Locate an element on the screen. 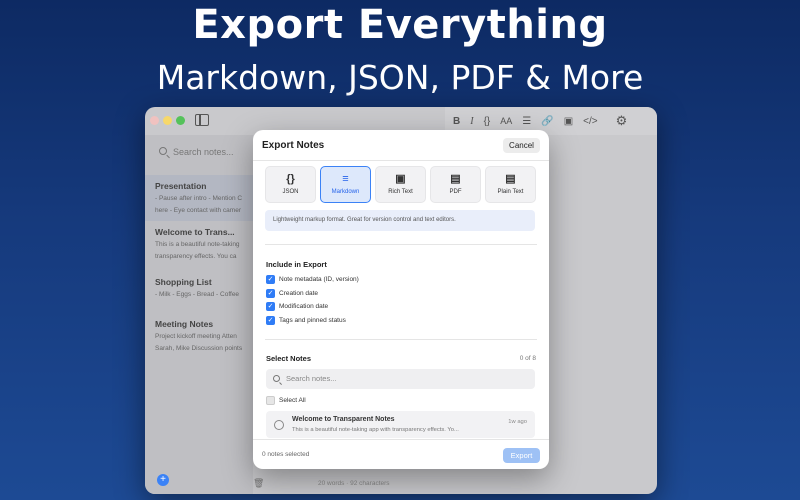 The height and width of the screenshot is (500, 800). braces-icon: {} is located at coordinates (290, 179).